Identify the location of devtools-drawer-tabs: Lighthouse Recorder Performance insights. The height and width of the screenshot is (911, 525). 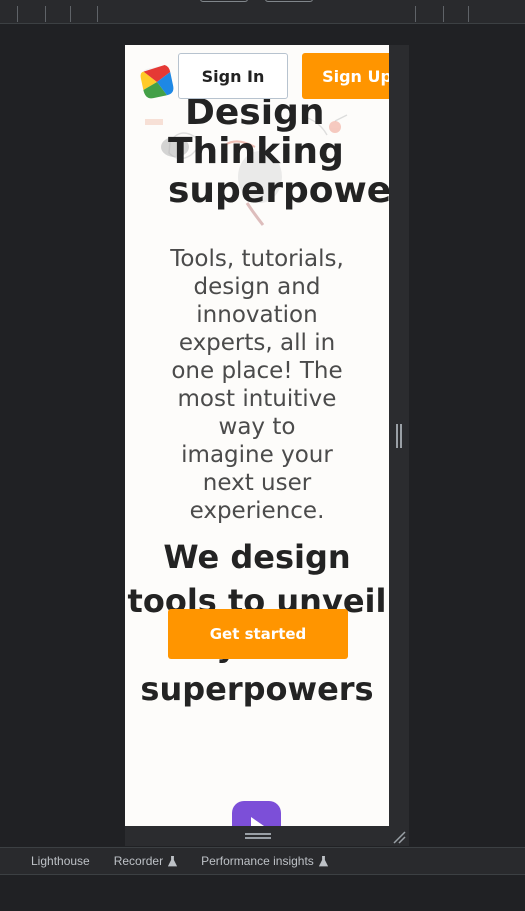
(262, 861).